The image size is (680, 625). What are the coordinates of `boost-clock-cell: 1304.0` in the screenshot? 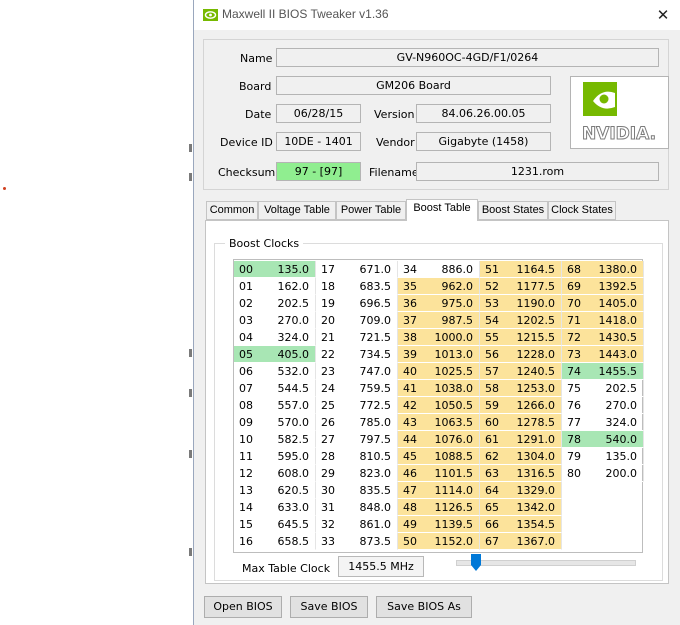 It's located at (535, 456).